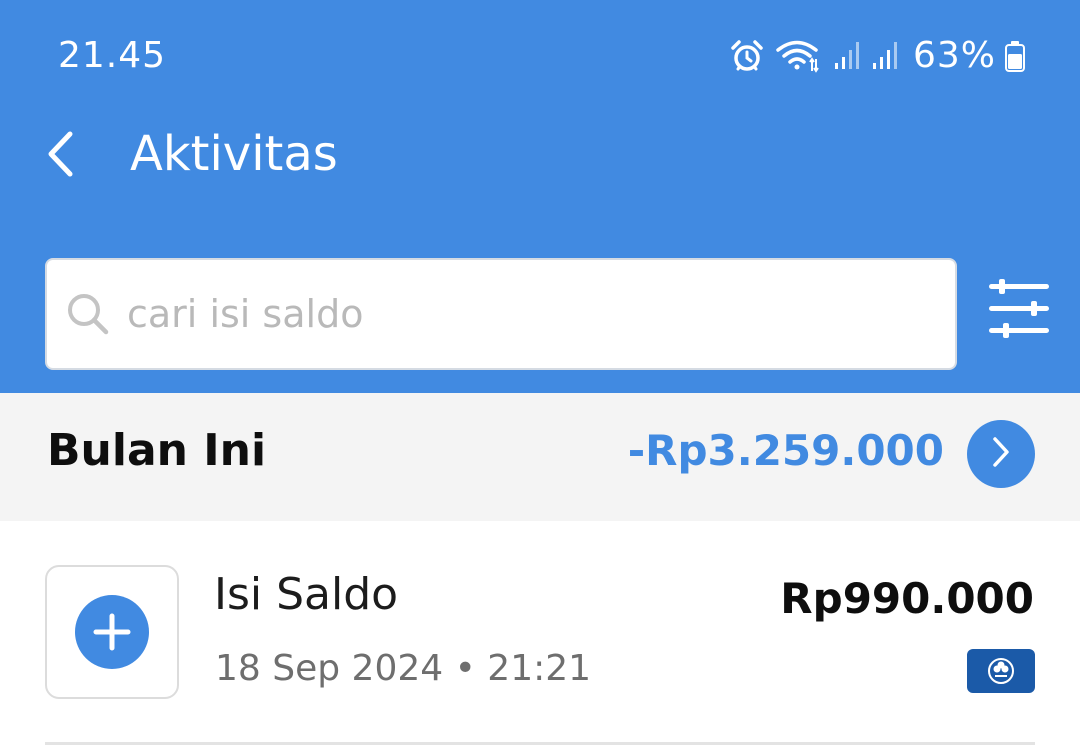 The width and height of the screenshot is (1080, 747). What do you see at coordinates (517, 314) in the screenshot?
I see `search-input` at bounding box center [517, 314].